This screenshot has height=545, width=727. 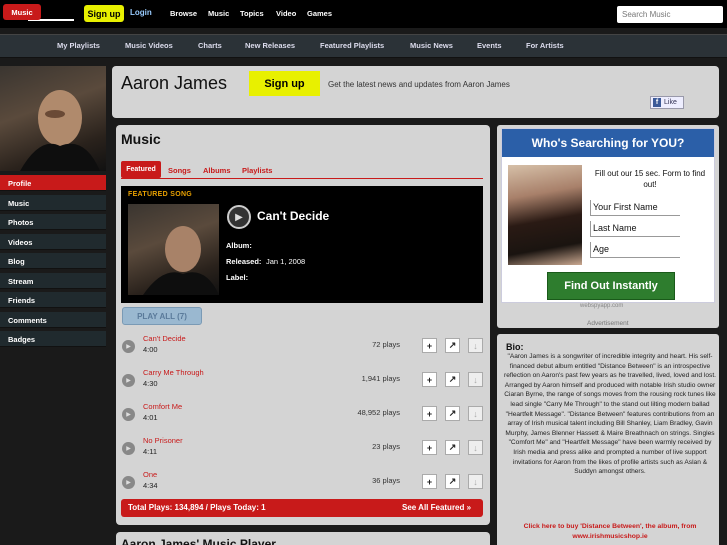 I want to click on age-field: Age, so click(x=635, y=250).